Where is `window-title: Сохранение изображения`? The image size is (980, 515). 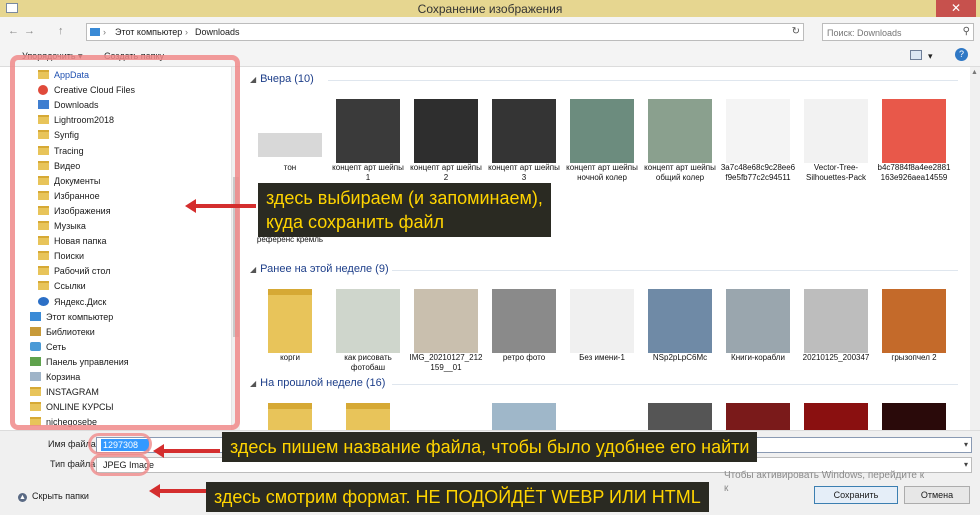 window-title: Сохранение изображения is located at coordinates (490, 9).